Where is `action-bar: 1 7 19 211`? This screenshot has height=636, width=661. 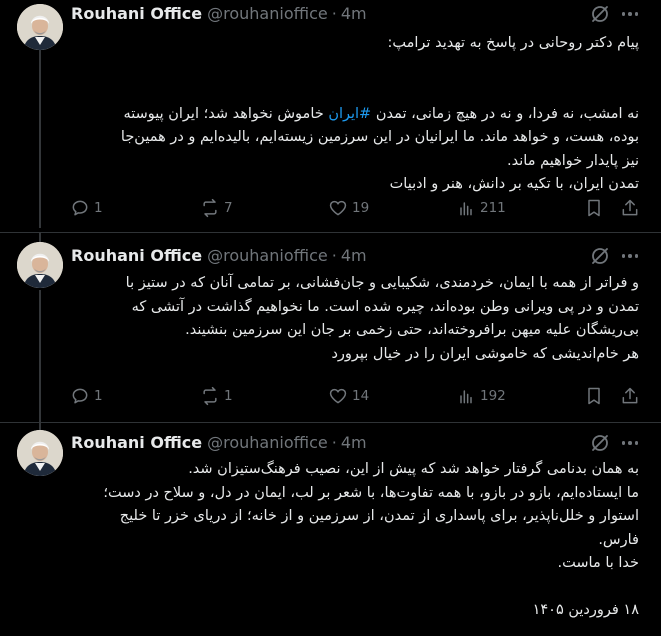
action-bar: 1 7 19 211 is located at coordinates (355, 208).